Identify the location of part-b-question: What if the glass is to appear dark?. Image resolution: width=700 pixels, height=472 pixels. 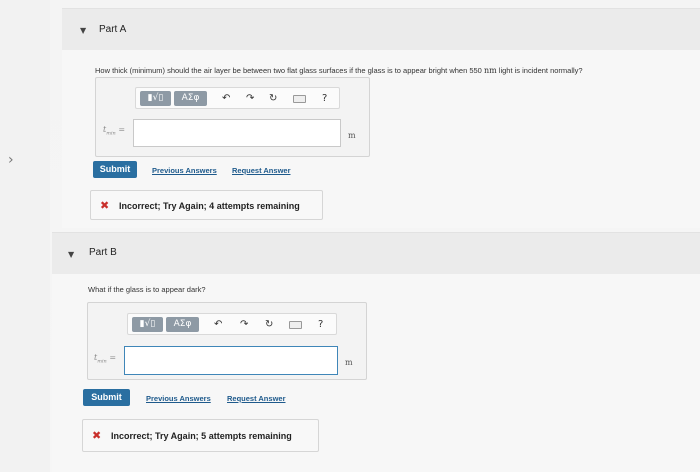
(147, 289).